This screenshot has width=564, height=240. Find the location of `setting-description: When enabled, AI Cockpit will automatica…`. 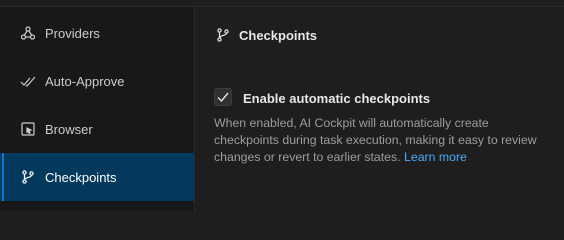

setting-description: When enabled, AI Cockpit will automatica… is located at coordinates (384, 140).